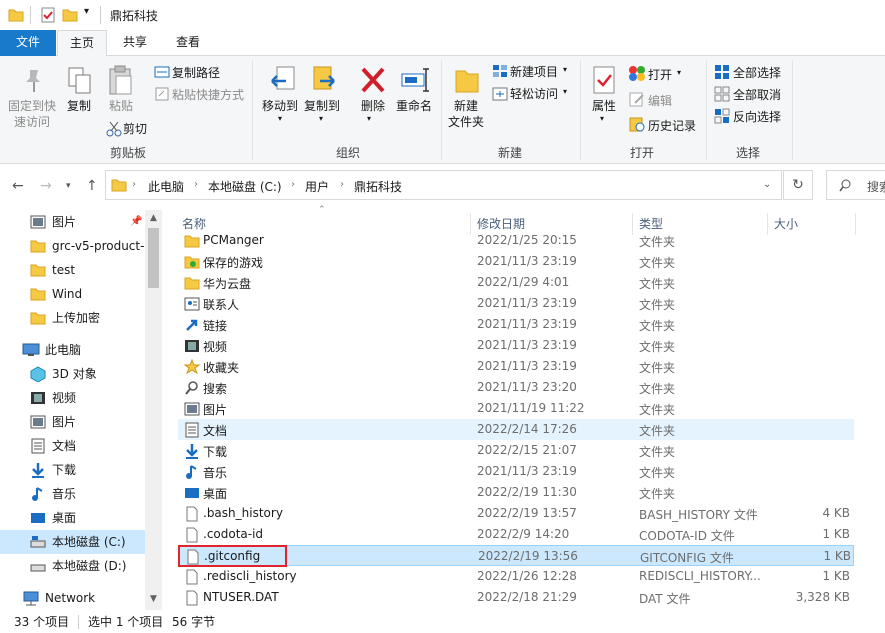  I want to click on nav-item-3d-objects: 3D 对象, so click(87, 374).